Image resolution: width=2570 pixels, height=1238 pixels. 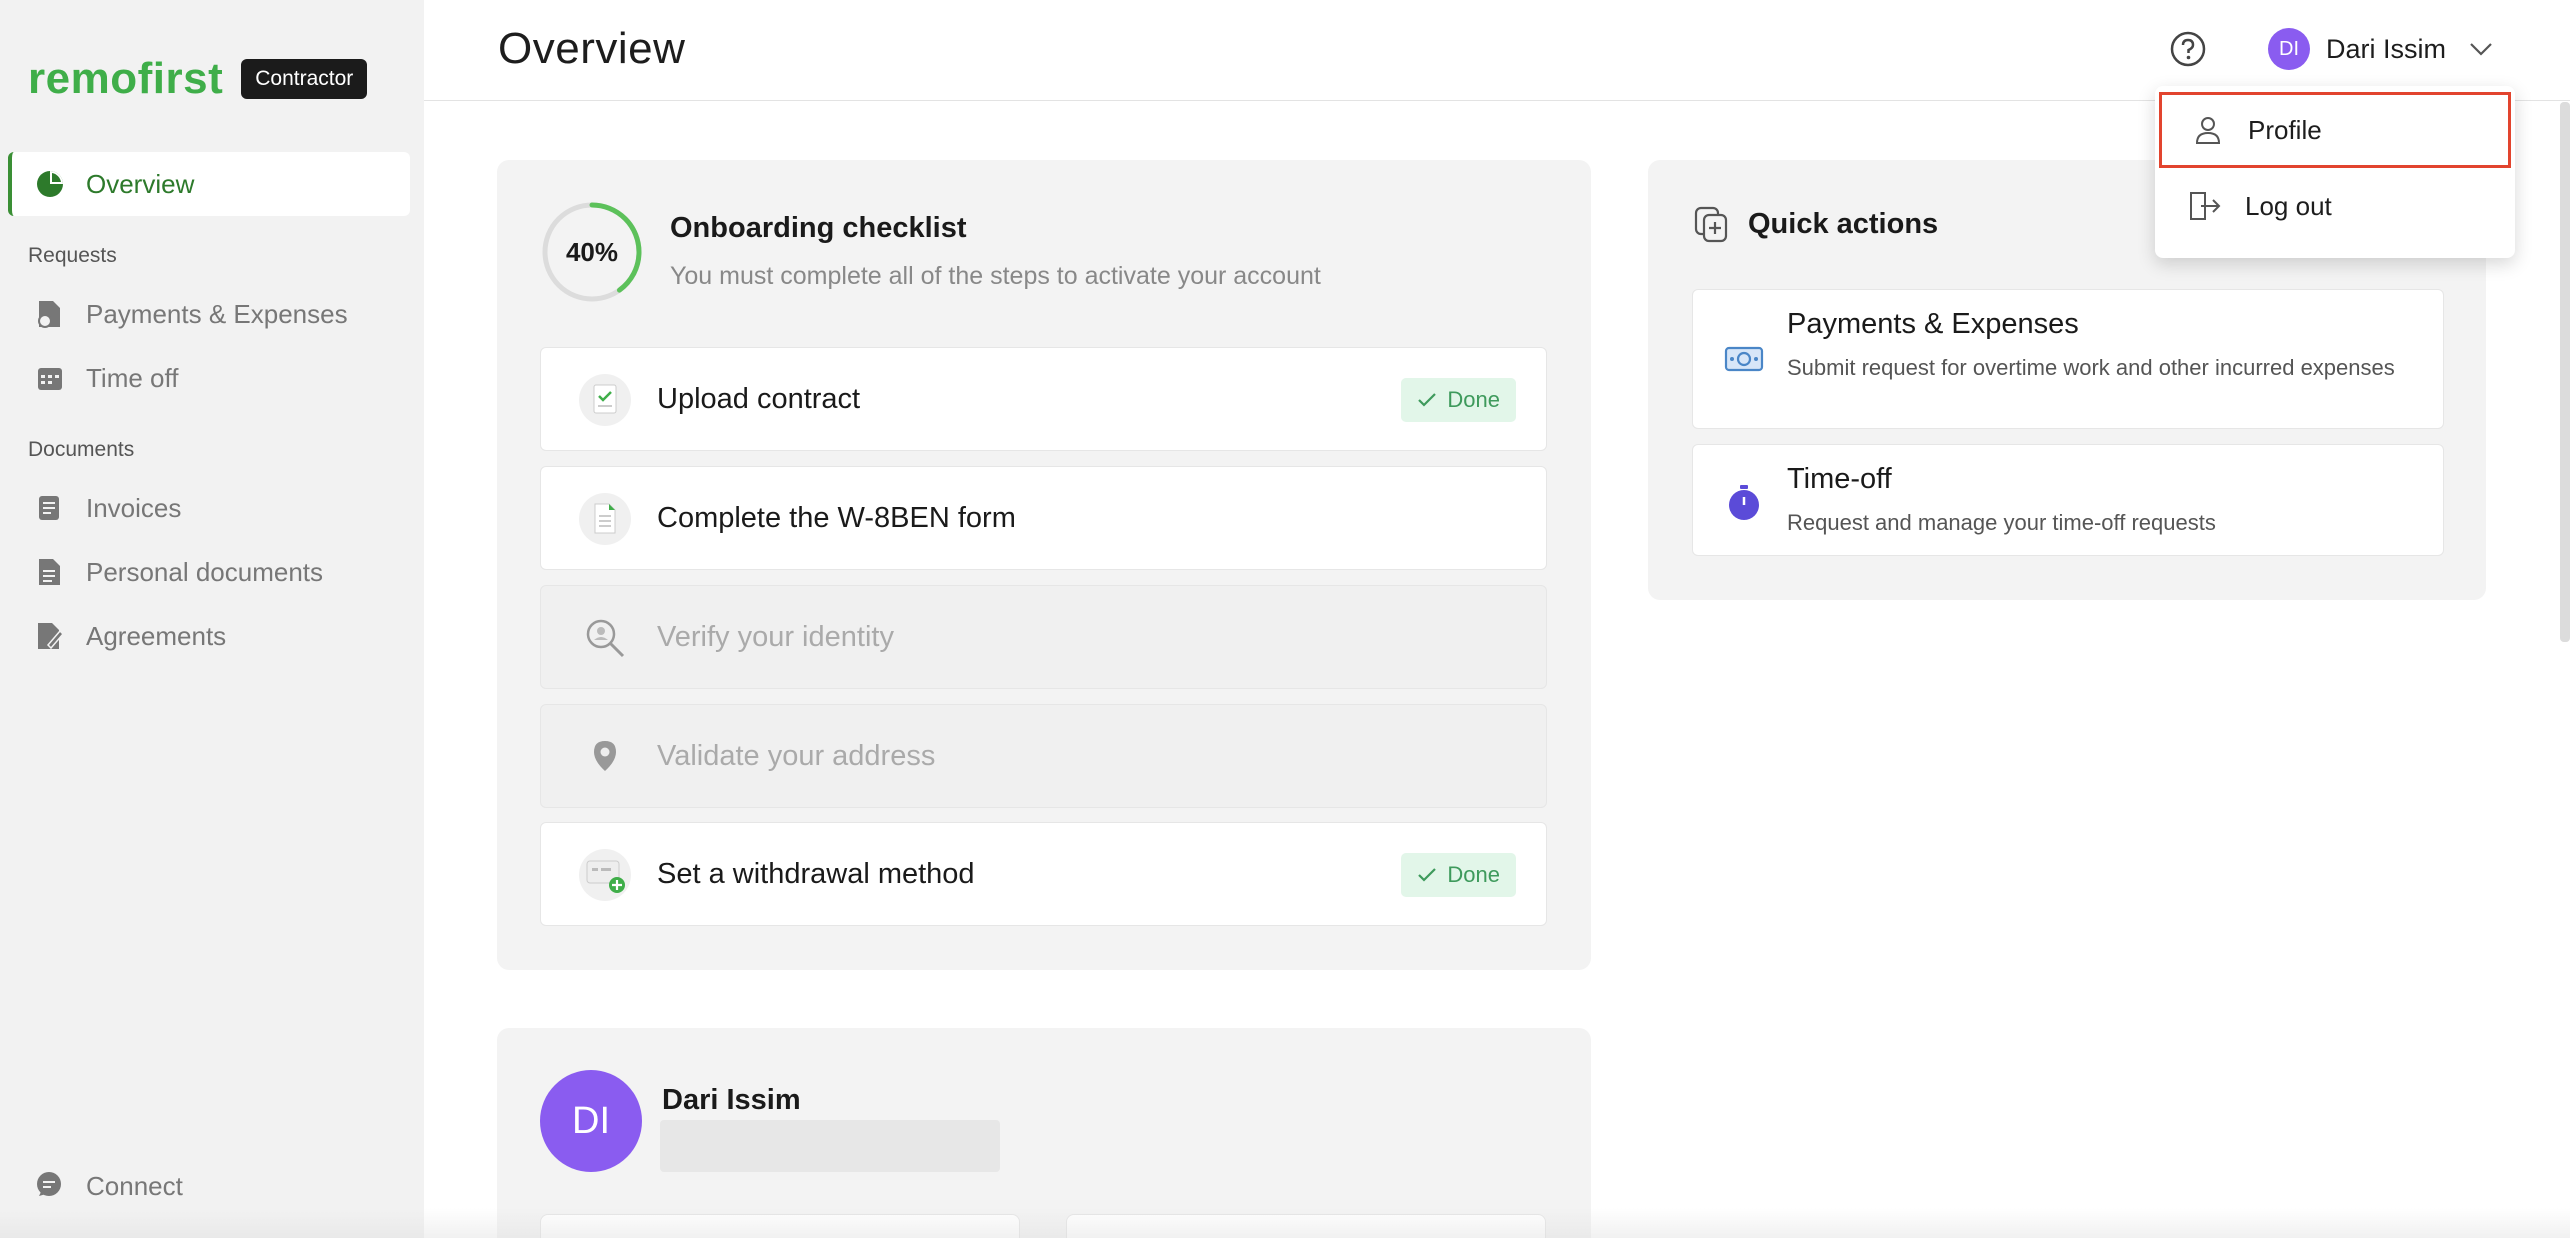 I want to click on bank-card-icon, so click(x=605, y=875).